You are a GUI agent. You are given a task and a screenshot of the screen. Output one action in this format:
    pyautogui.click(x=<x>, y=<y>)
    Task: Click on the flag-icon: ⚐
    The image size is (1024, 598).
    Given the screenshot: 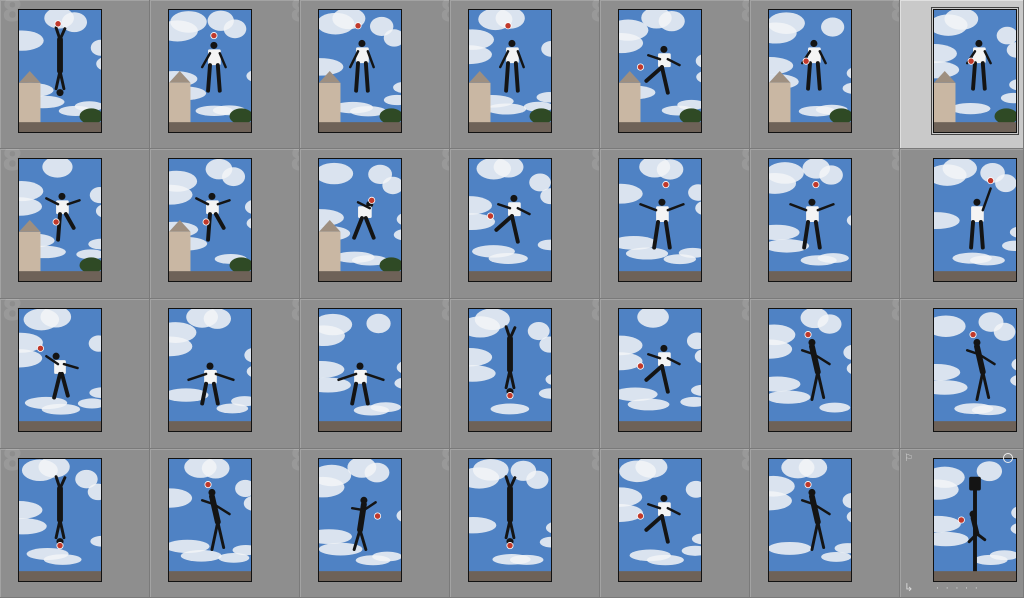 What is the action you would take?
    pyautogui.click(x=908, y=459)
    